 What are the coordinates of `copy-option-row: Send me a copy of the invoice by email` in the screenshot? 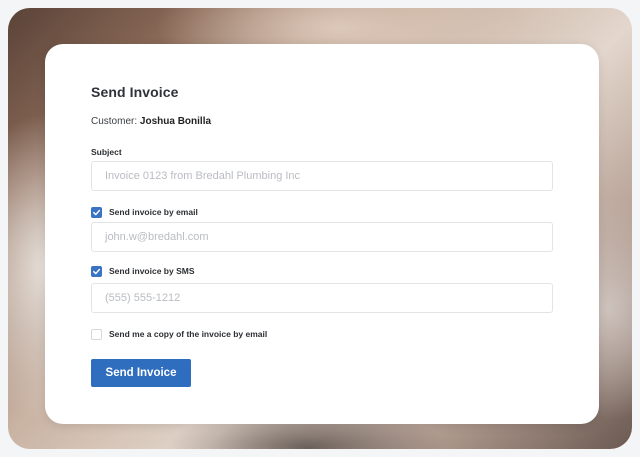 It's located at (179, 334).